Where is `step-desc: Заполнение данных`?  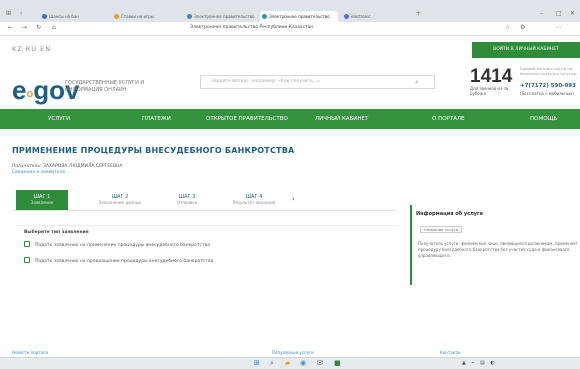 step-desc: Заполнение данных is located at coordinates (120, 202).